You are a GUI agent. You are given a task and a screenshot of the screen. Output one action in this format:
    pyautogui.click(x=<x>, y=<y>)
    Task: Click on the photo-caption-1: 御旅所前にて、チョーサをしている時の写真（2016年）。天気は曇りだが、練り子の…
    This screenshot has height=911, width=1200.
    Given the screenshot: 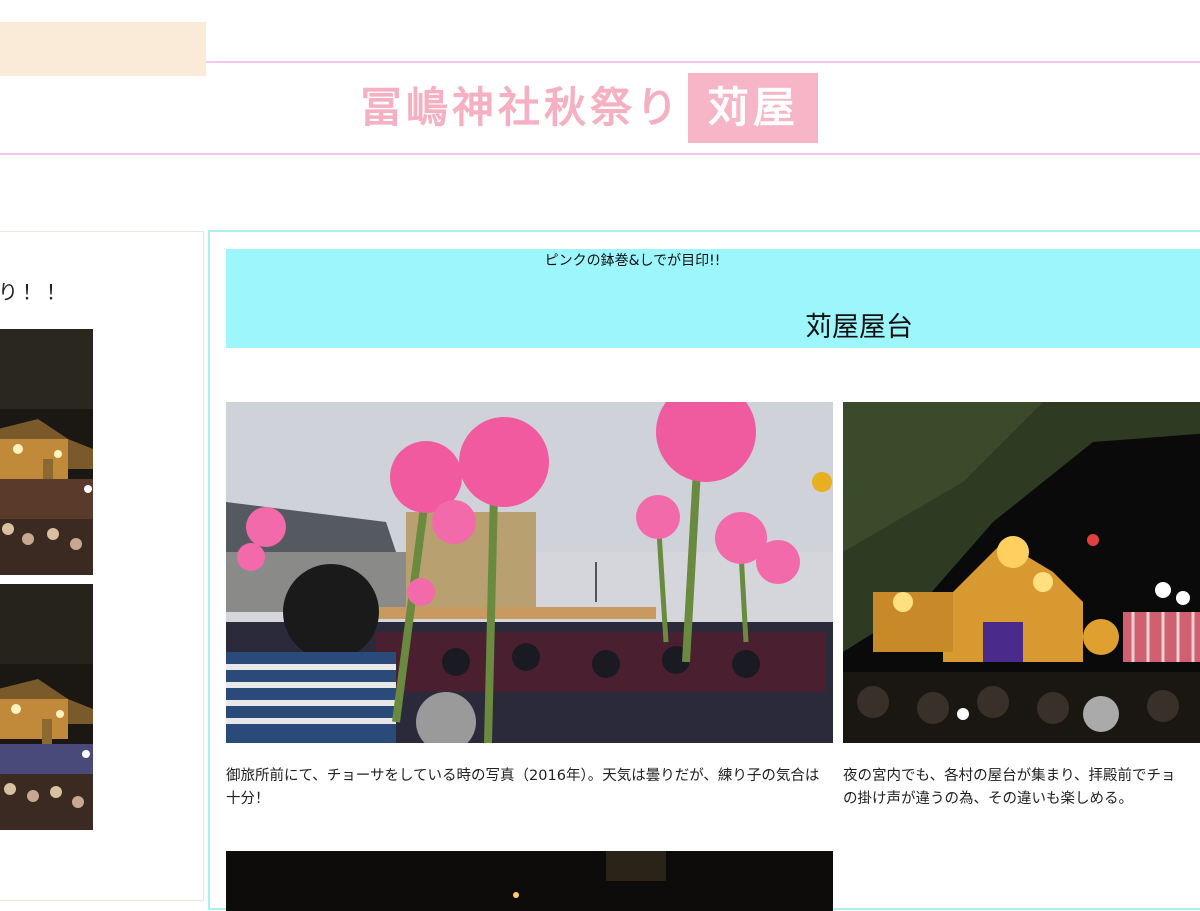 What is the action you would take?
    pyautogui.click(x=523, y=787)
    